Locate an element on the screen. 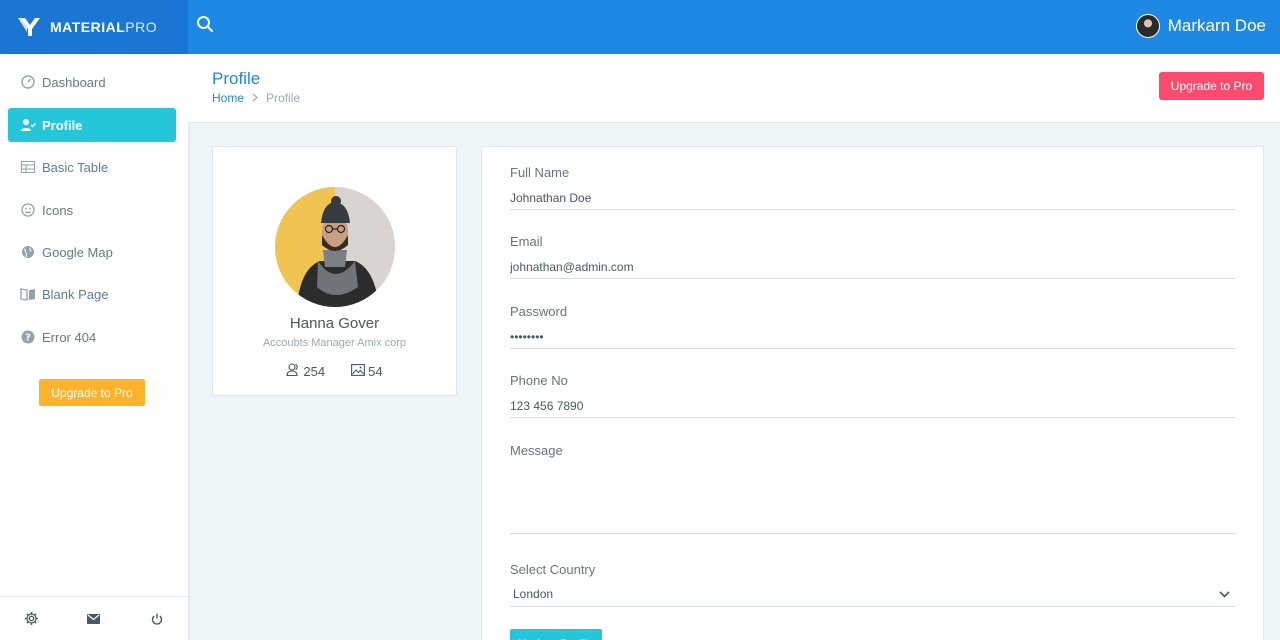 This screenshot has width=1280, height=640. chevron-down-icon is located at coordinates (1224, 594).